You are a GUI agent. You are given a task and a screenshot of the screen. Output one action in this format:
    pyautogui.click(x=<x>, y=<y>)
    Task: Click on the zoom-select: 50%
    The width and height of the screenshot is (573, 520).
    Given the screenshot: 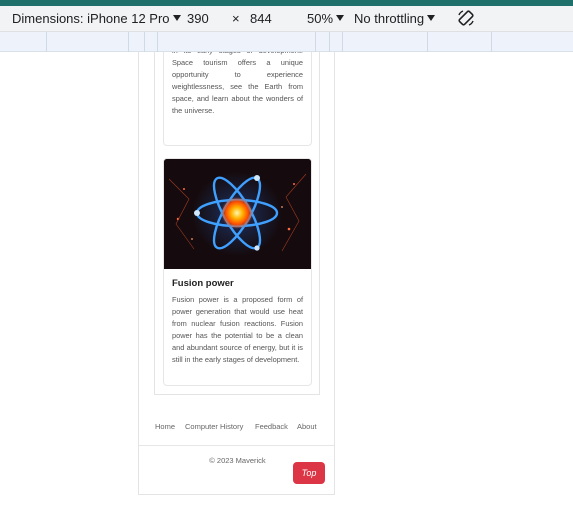 What is the action you would take?
    pyautogui.click(x=326, y=18)
    